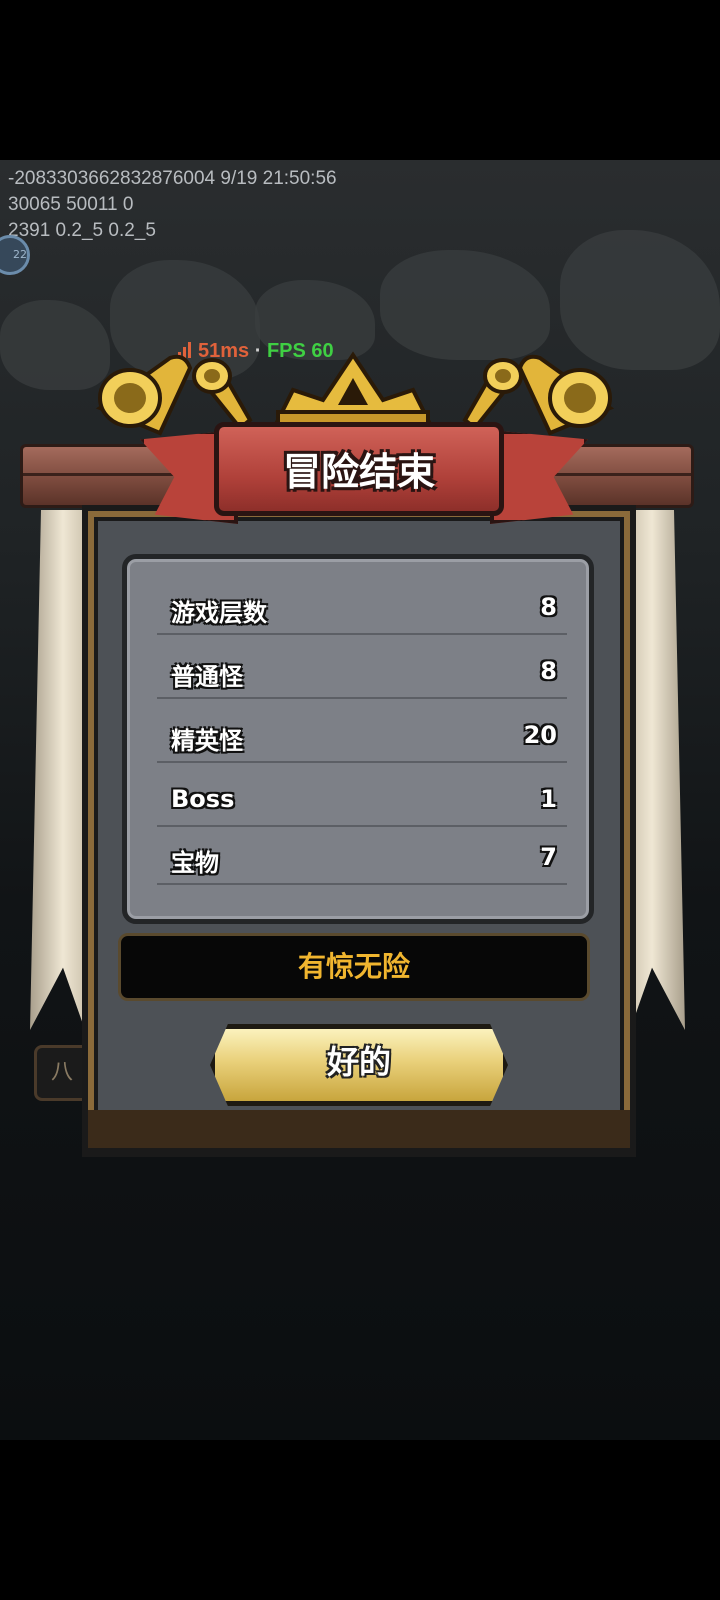 The image size is (720, 1600). I want to click on ok-button-label: 好的, so click(358, 1062).